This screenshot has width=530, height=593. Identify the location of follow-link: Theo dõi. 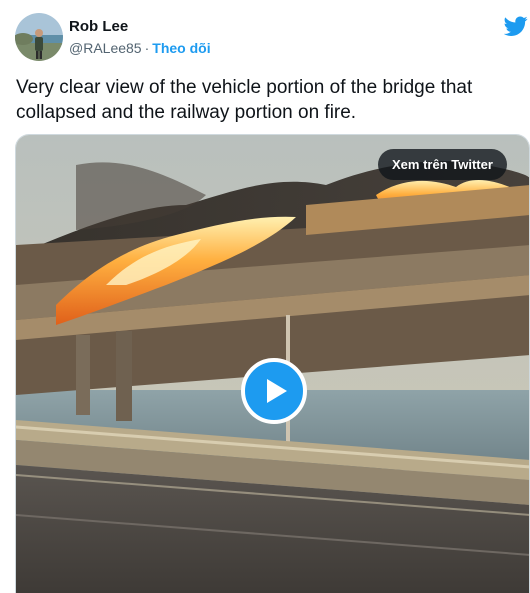
(181, 48).